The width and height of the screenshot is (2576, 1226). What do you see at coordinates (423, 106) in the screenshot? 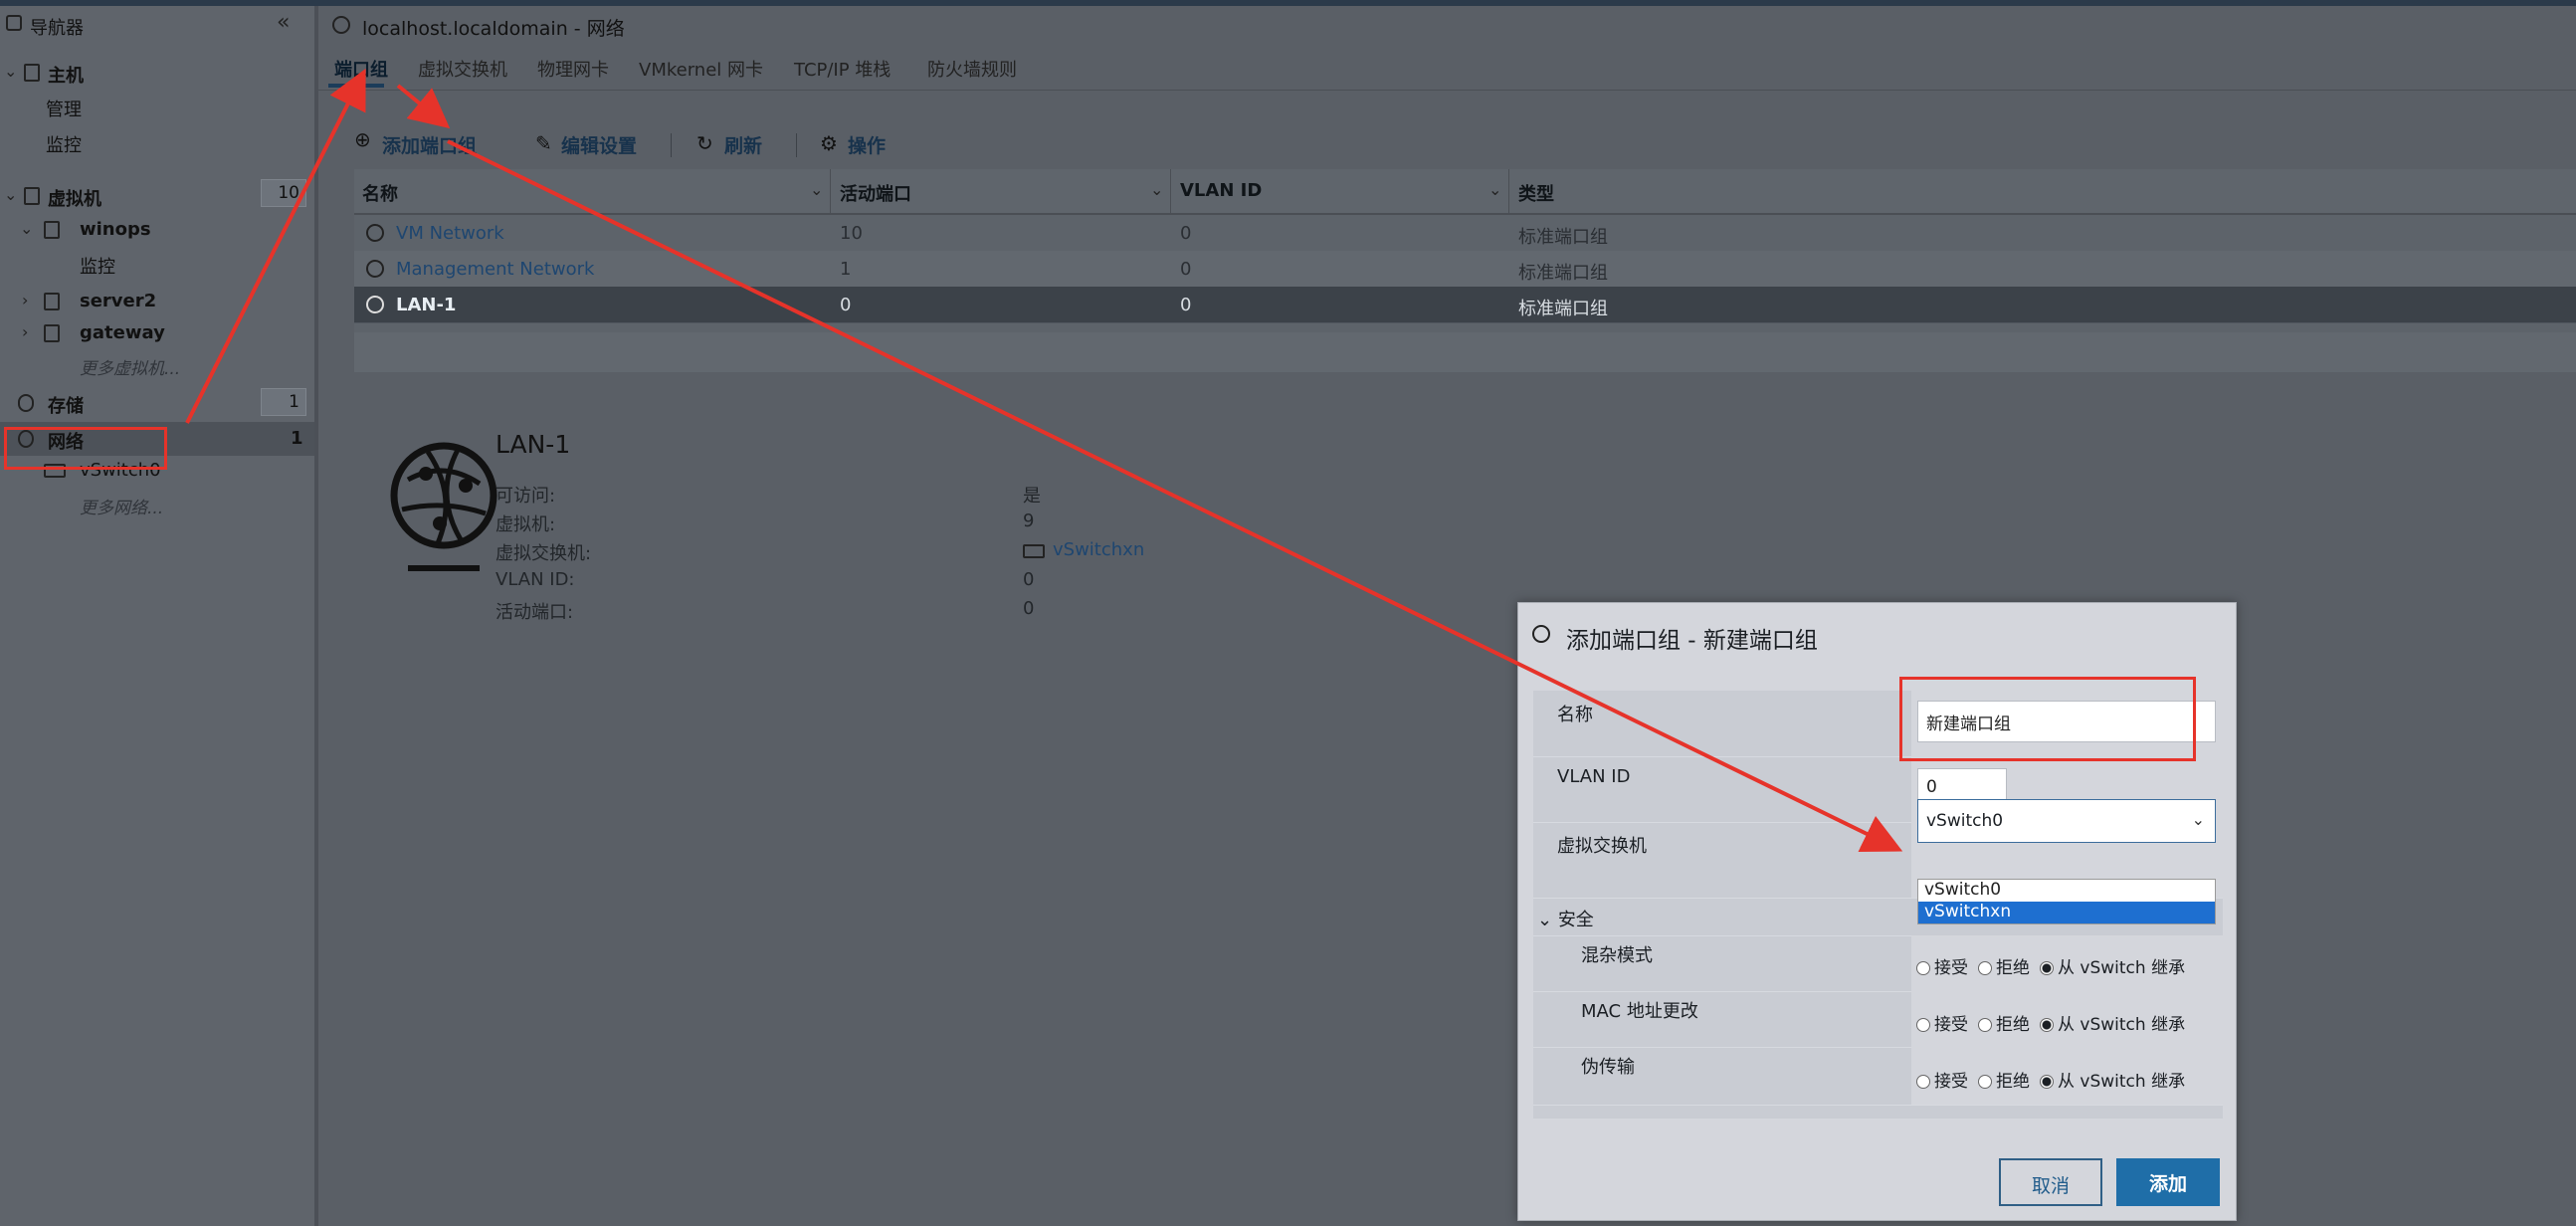
I see `arrow-tab-to-add` at bounding box center [423, 106].